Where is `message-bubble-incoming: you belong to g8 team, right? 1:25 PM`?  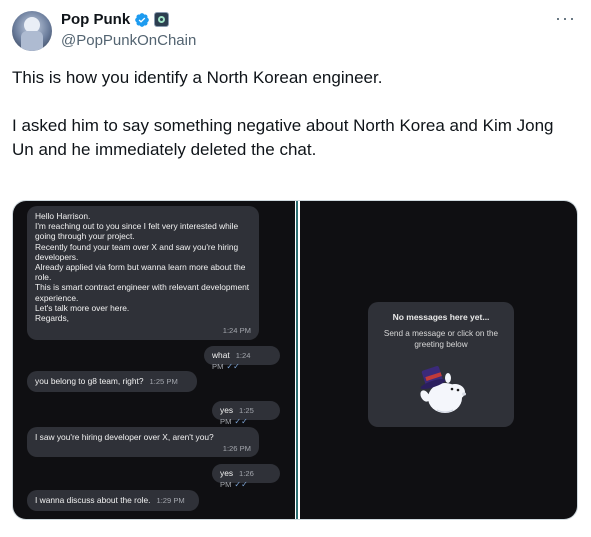 message-bubble-incoming: you belong to g8 team, right? 1:25 PM is located at coordinates (112, 381).